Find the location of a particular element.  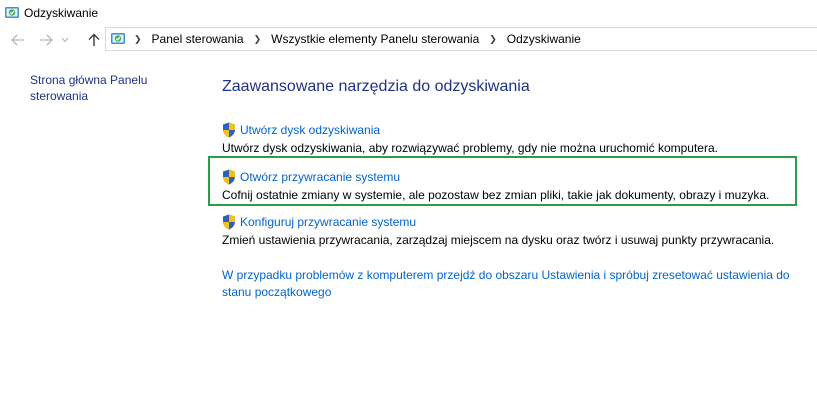

arrow-up-icon is located at coordinates (94, 39).